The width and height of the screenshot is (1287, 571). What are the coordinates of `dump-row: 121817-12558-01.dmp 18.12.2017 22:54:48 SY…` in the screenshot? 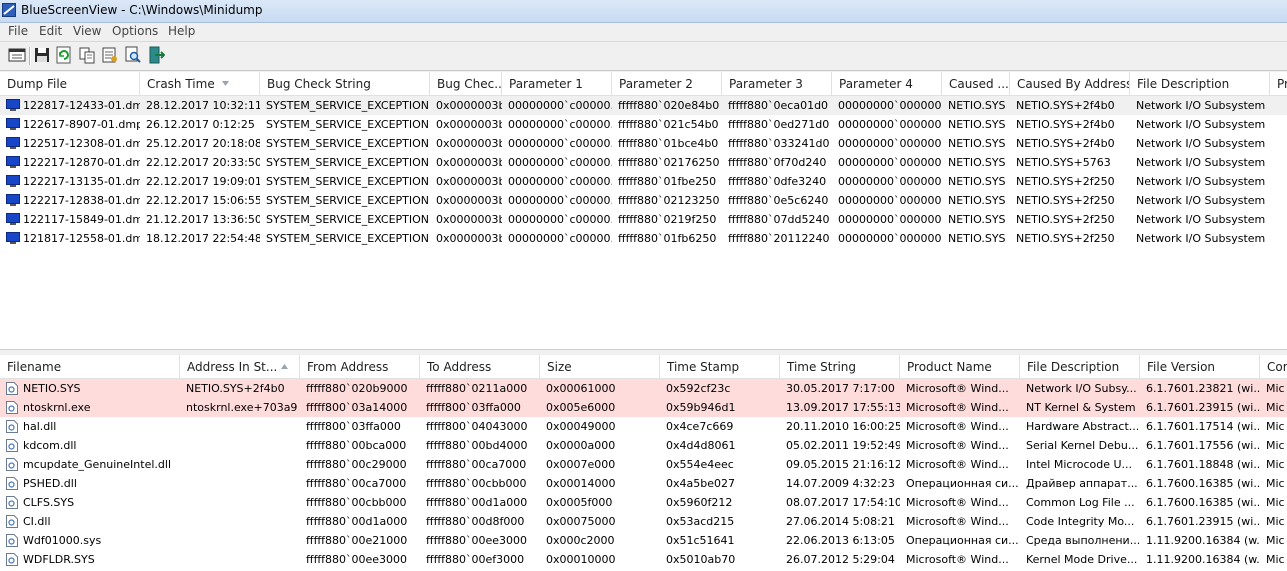 It's located at (643, 238).